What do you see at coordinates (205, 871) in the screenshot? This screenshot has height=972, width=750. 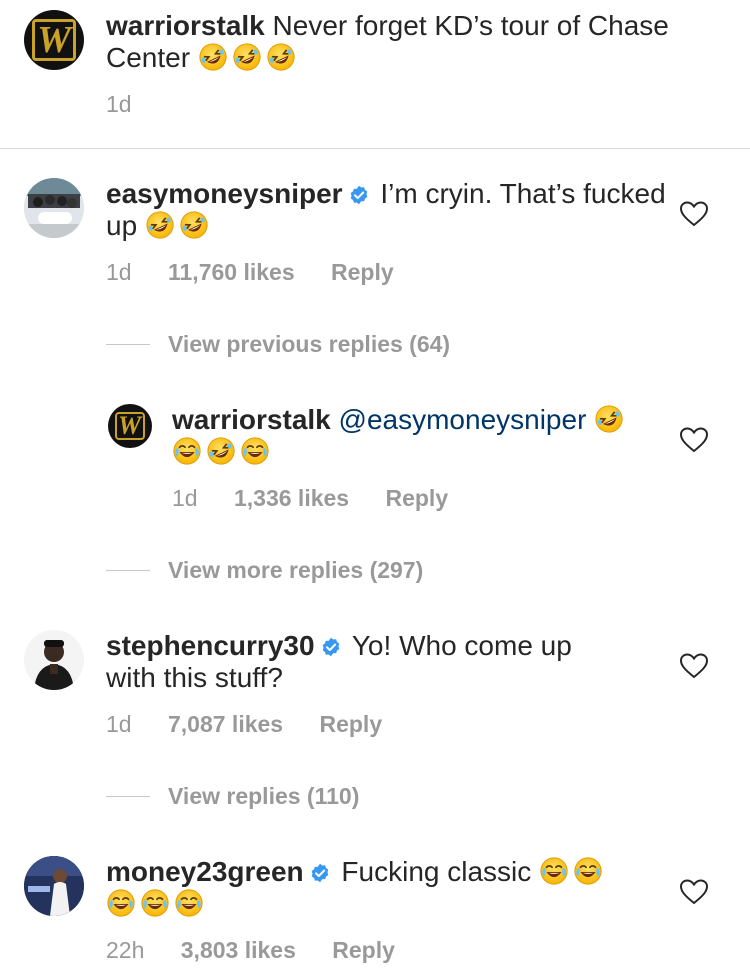 I see `comment-username: money23green` at bounding box center [205, 871].